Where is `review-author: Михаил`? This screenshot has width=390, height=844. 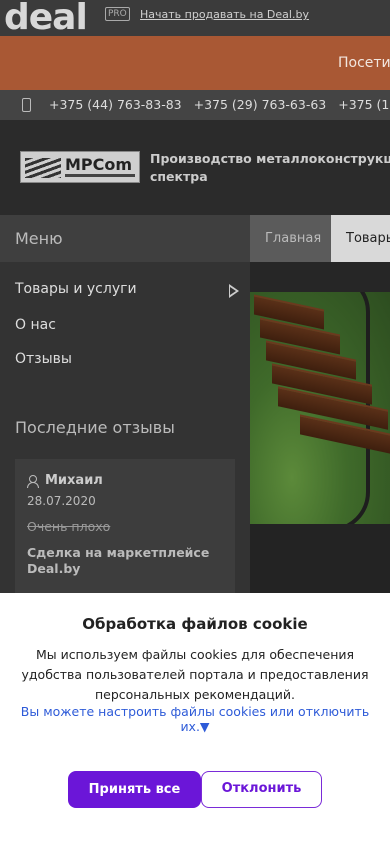 review-author: Михаил is located at coordinates (74, 480).